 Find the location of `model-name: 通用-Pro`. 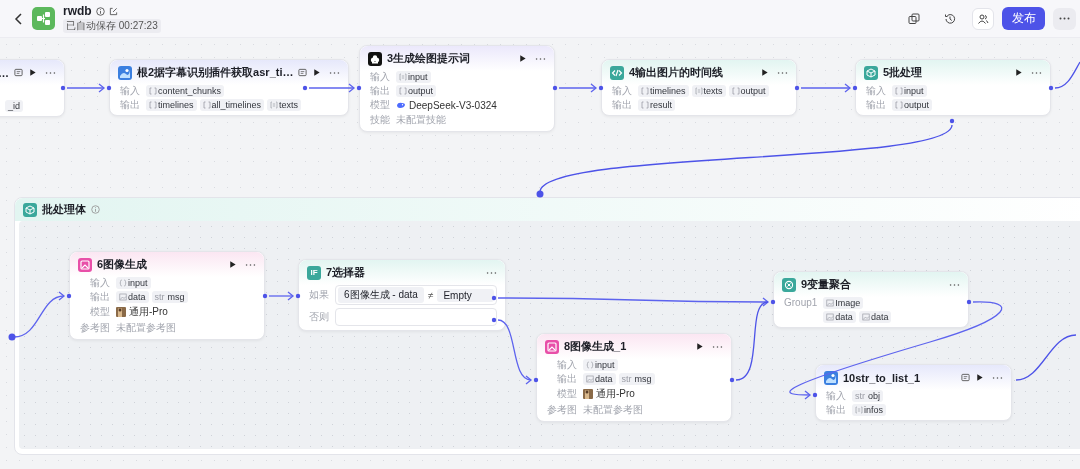

model-name: 通用-Pro is located at coordinates (148, 312).